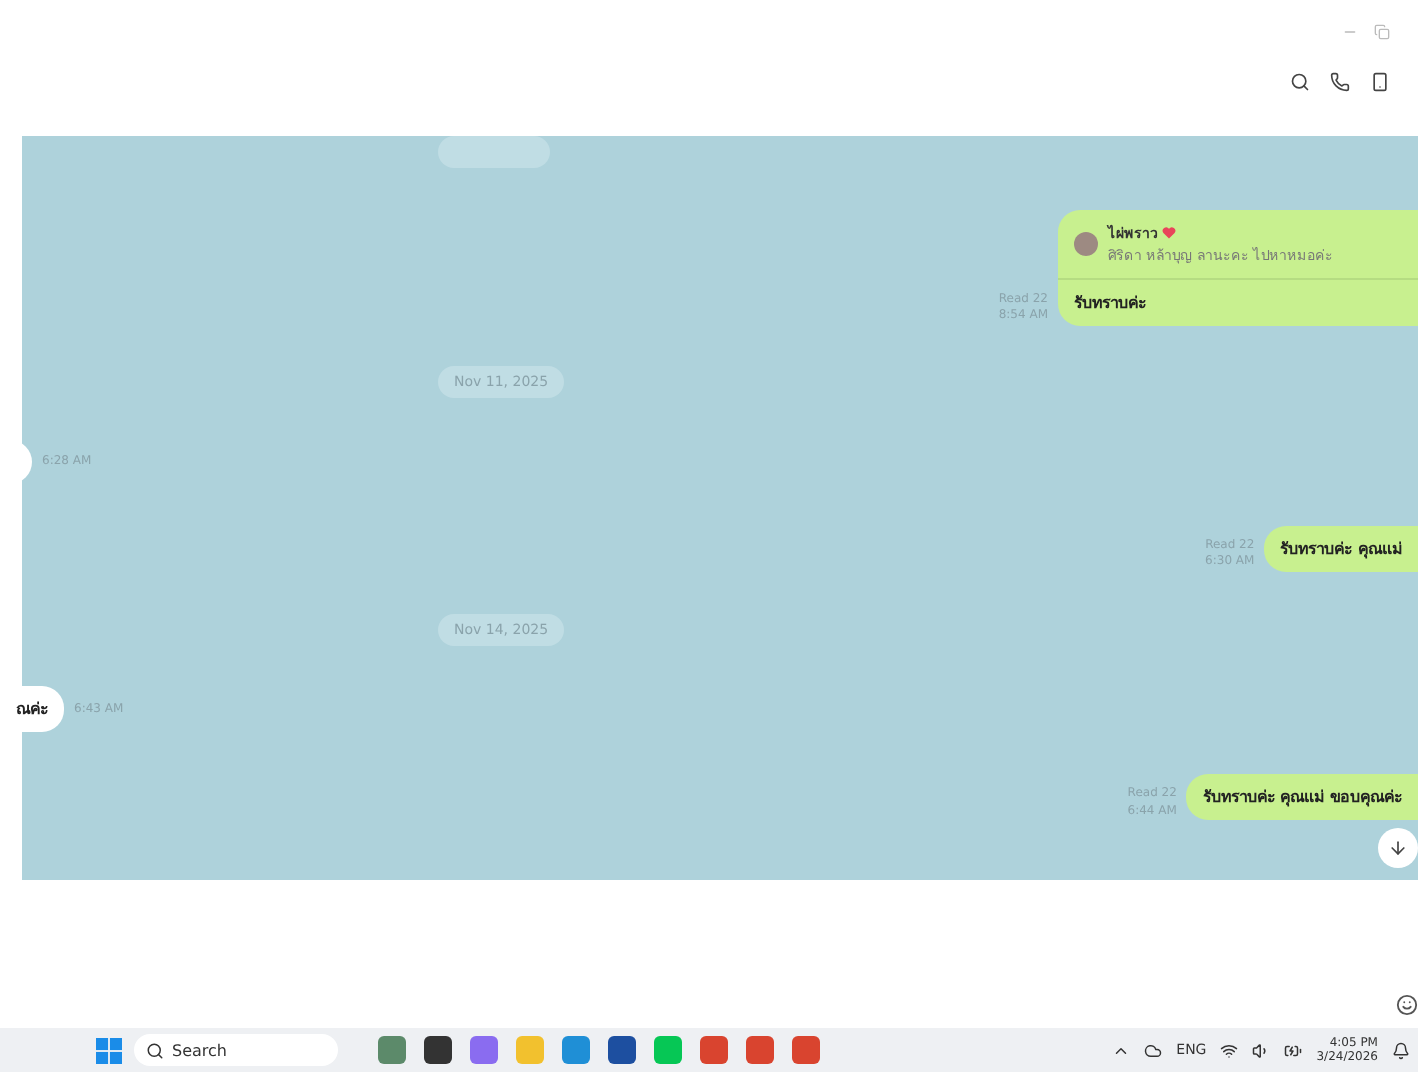 Image resolution: width=1418 pixels, height=1072 pixels. I want to click on scroll-down-button, so click(1398, 848).